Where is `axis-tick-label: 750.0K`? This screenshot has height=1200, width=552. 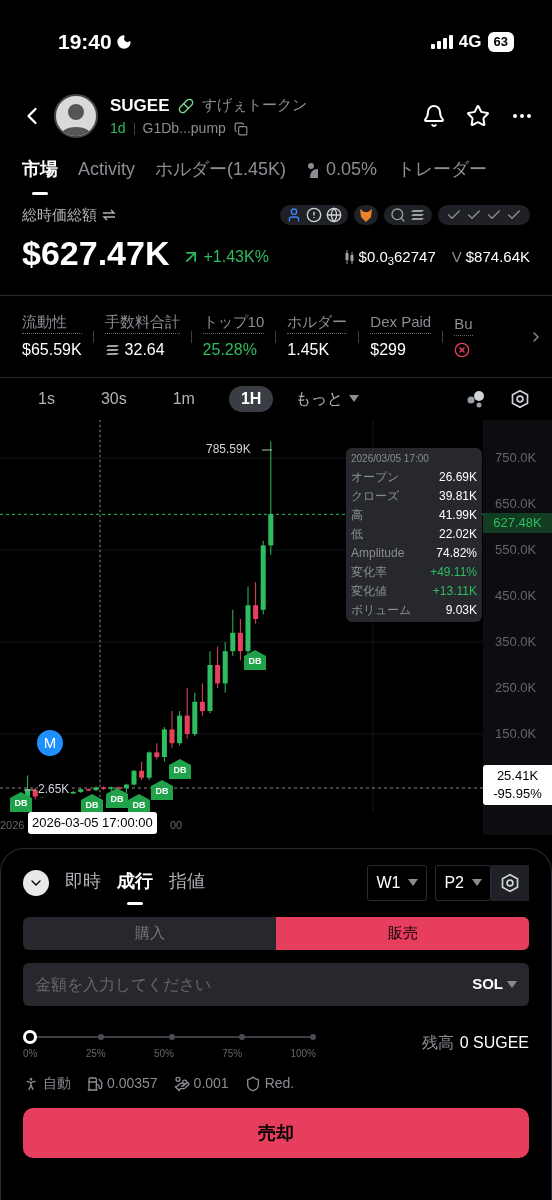
axis-tick-label: 750.0K is located at coordinates (516, 458).